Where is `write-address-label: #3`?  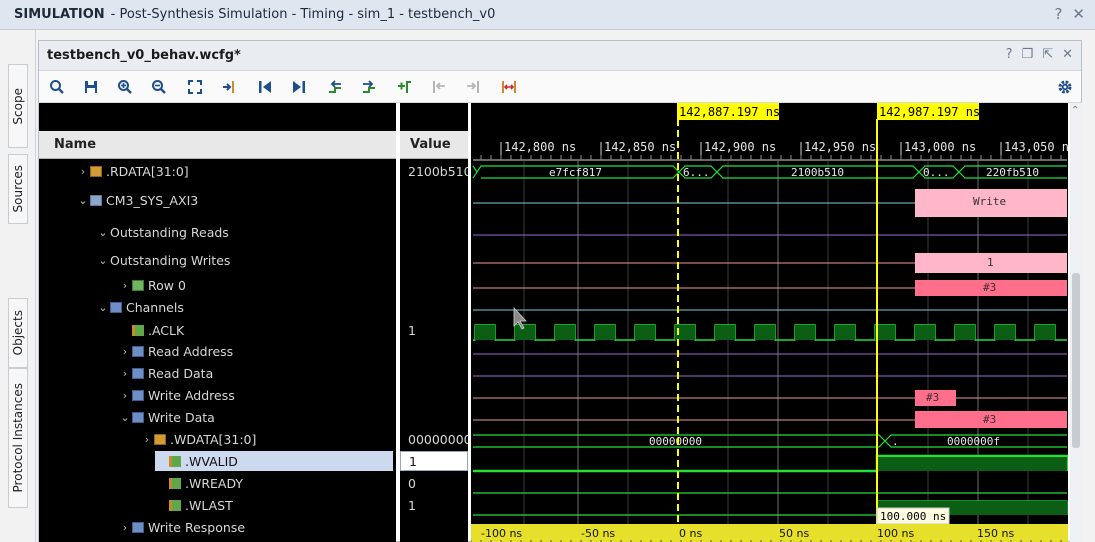
write-address-label: #3 is located at coordinates (932, 397).